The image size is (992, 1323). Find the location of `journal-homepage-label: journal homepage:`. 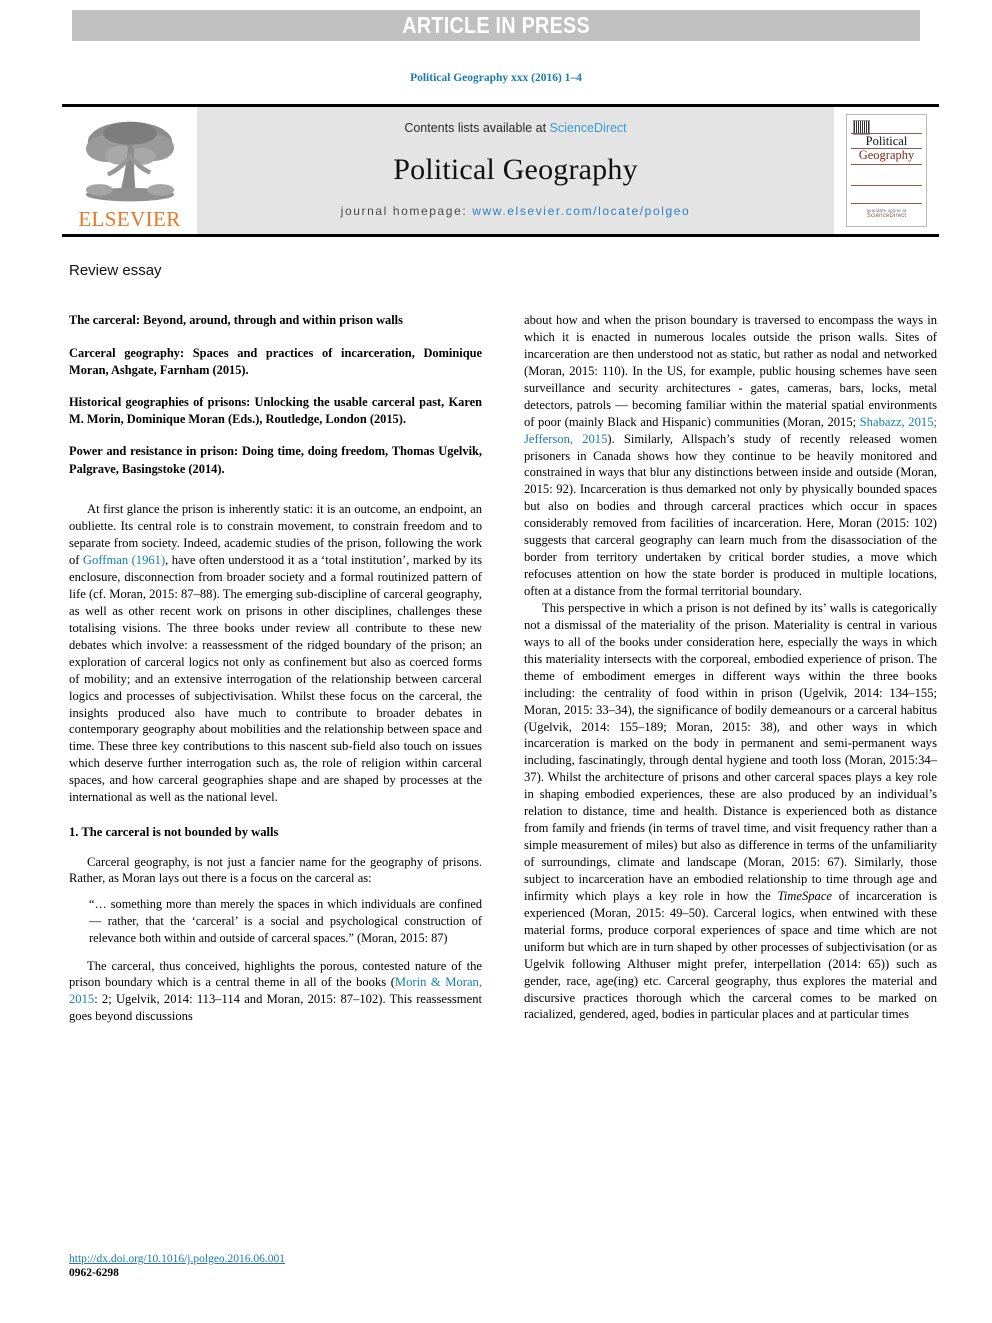

journal-homepage-label: journal homepage: is located at coordinates (406, 211).